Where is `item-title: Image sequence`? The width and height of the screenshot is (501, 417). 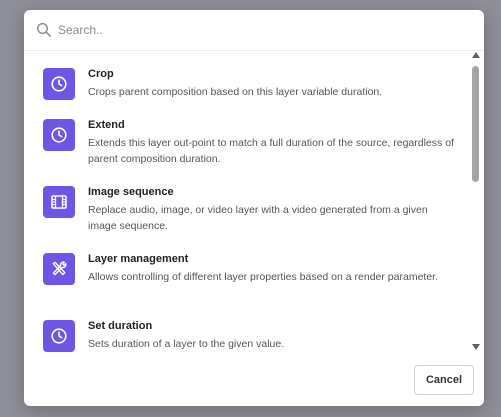
item-title: Image sequence is located at coordinates (131, 192).